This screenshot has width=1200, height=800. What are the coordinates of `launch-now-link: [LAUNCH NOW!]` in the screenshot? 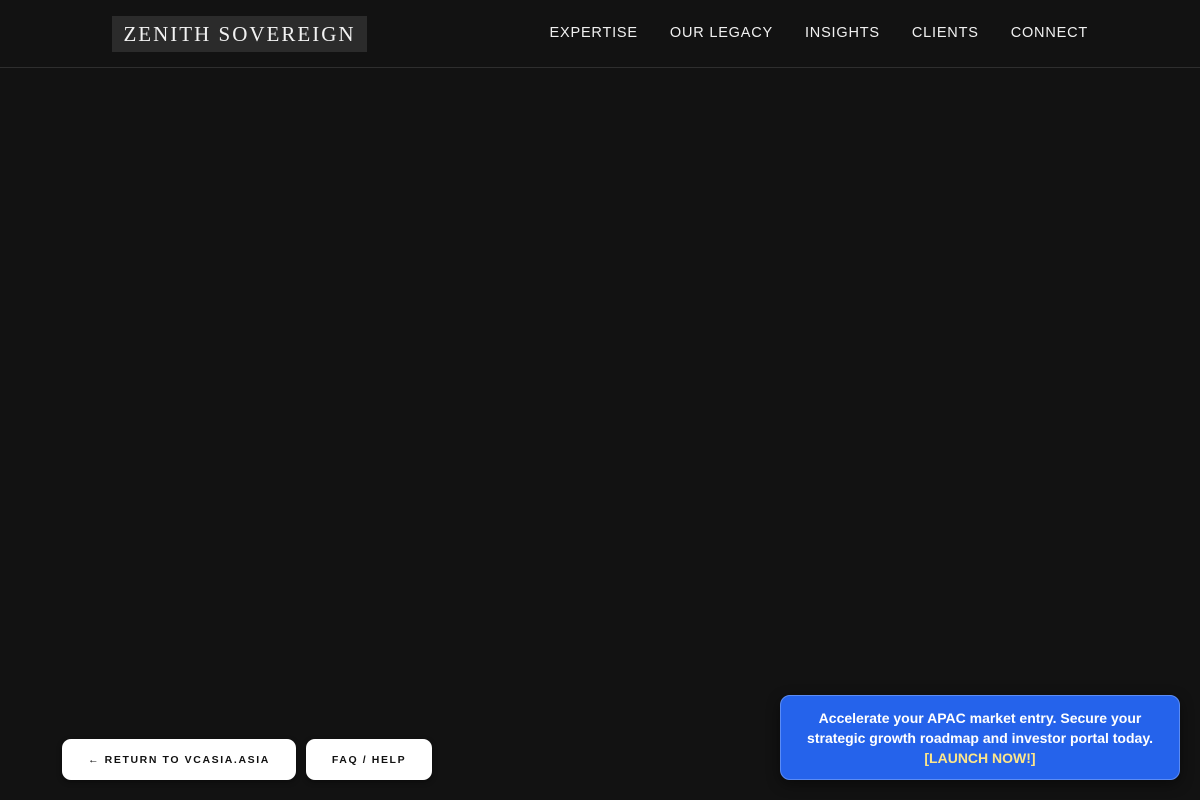 It's located at (979, 758).